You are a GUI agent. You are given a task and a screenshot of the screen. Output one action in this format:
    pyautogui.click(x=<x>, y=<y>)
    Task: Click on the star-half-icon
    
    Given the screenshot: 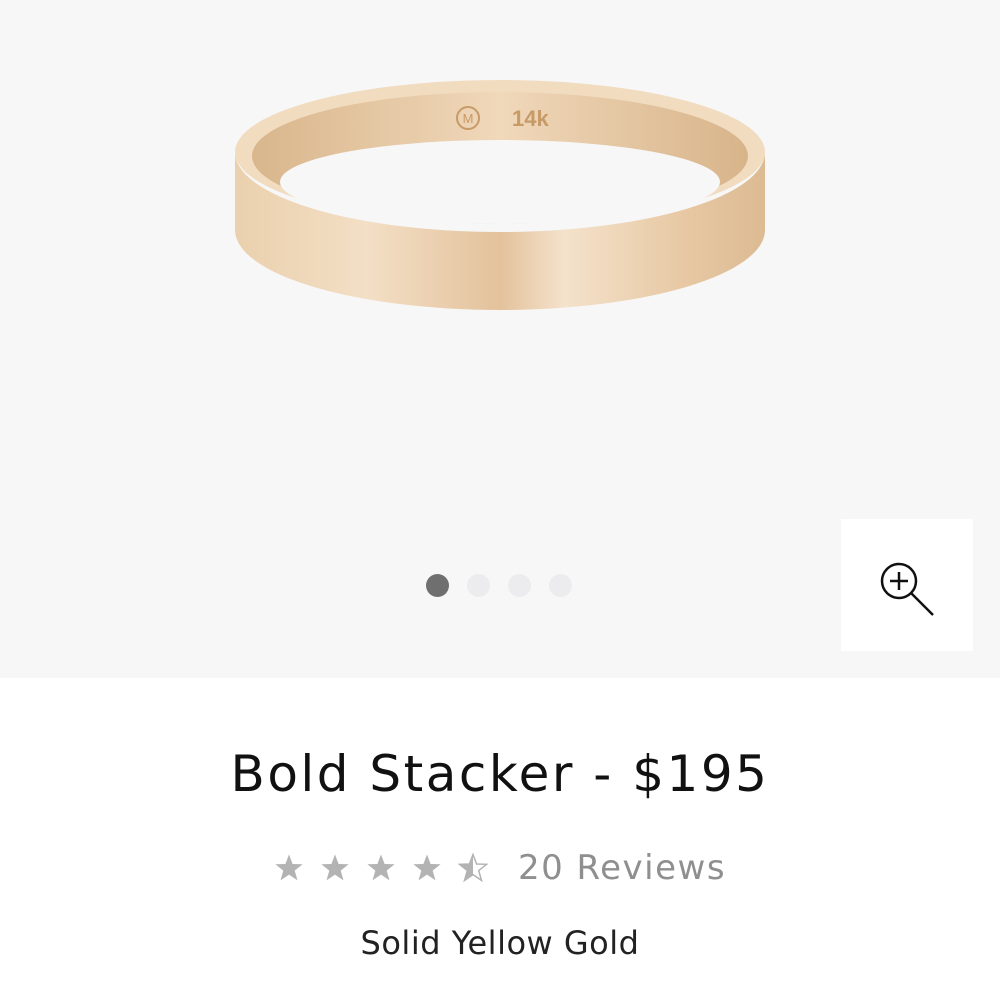 What is the action you would take?
    pyautogui.click(x=472, y=868)
    